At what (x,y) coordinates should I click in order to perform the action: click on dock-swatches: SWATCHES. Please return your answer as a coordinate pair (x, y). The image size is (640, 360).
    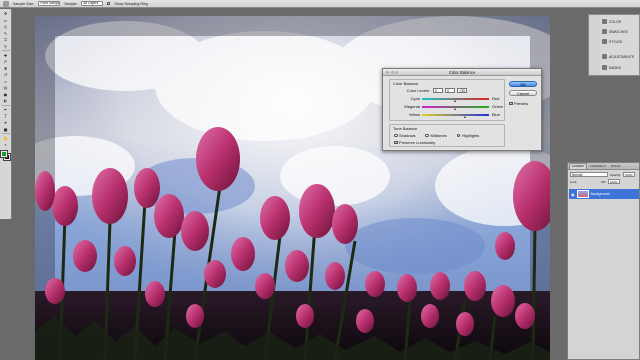
    Looking at the image, I should click on (615, 31).